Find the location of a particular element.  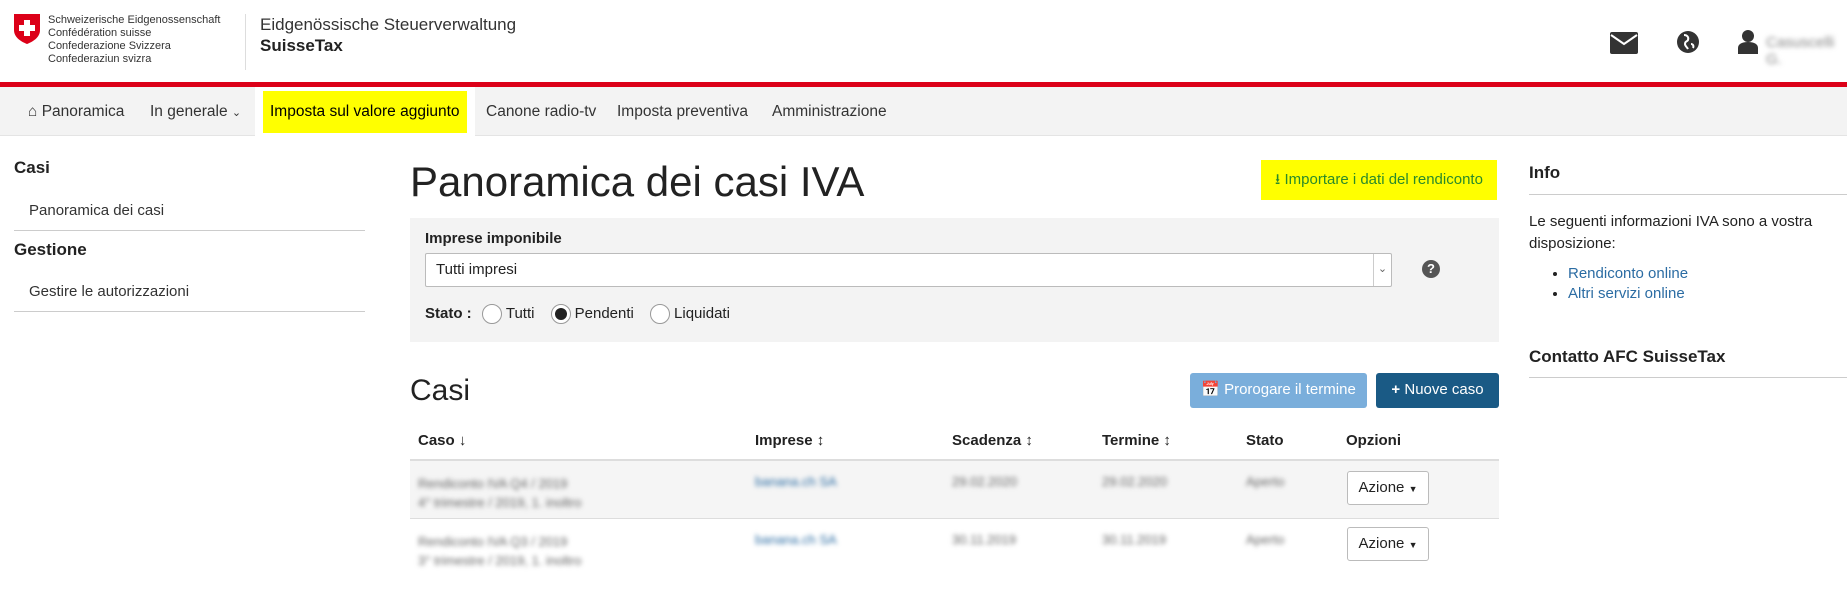

nav-label: In generale is located at coordinates (189, 111).